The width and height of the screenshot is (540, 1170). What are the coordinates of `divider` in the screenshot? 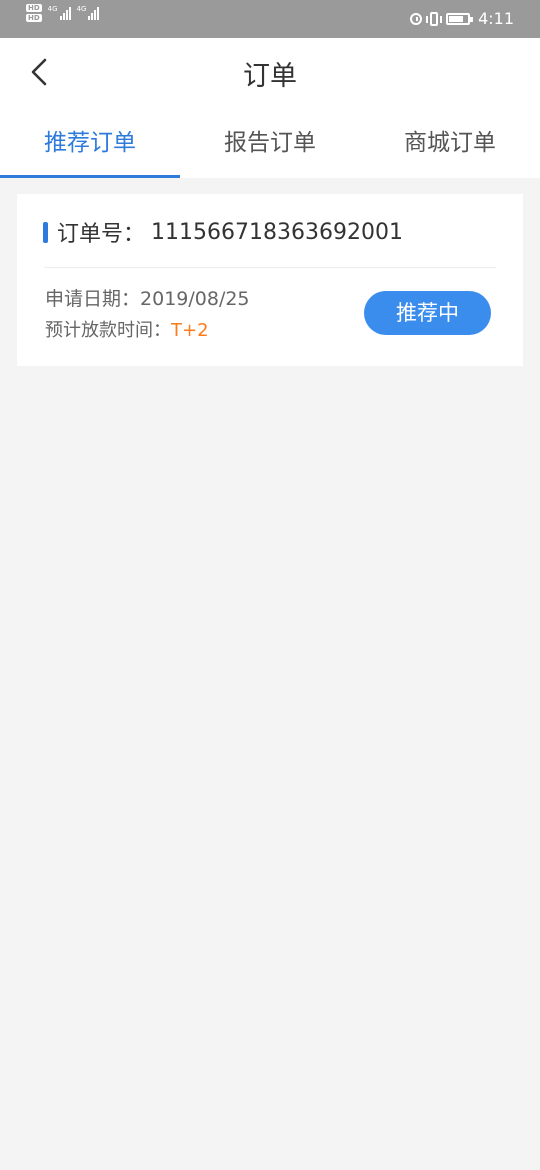 It's located at (270, 267).